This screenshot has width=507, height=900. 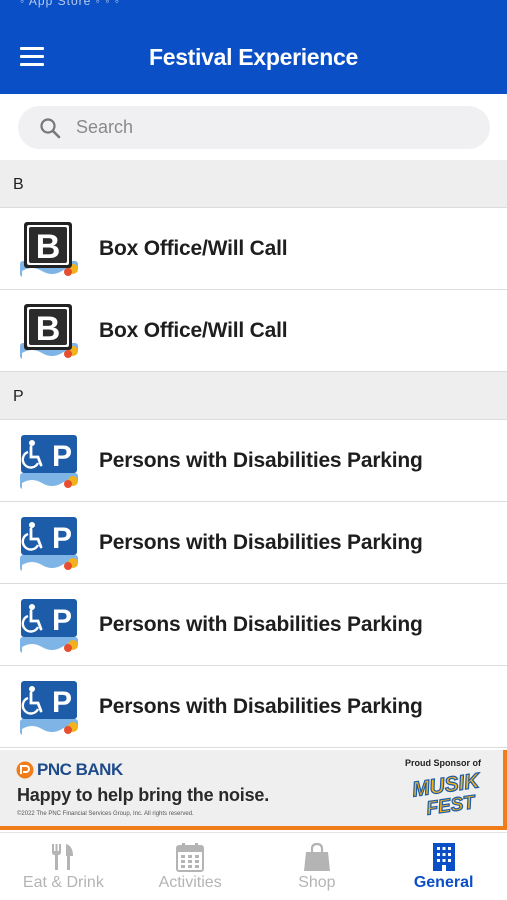 What do you see at coordinates (50, 128) in the screenshot?
I see `search-icon` at bounding box center [50, 128].